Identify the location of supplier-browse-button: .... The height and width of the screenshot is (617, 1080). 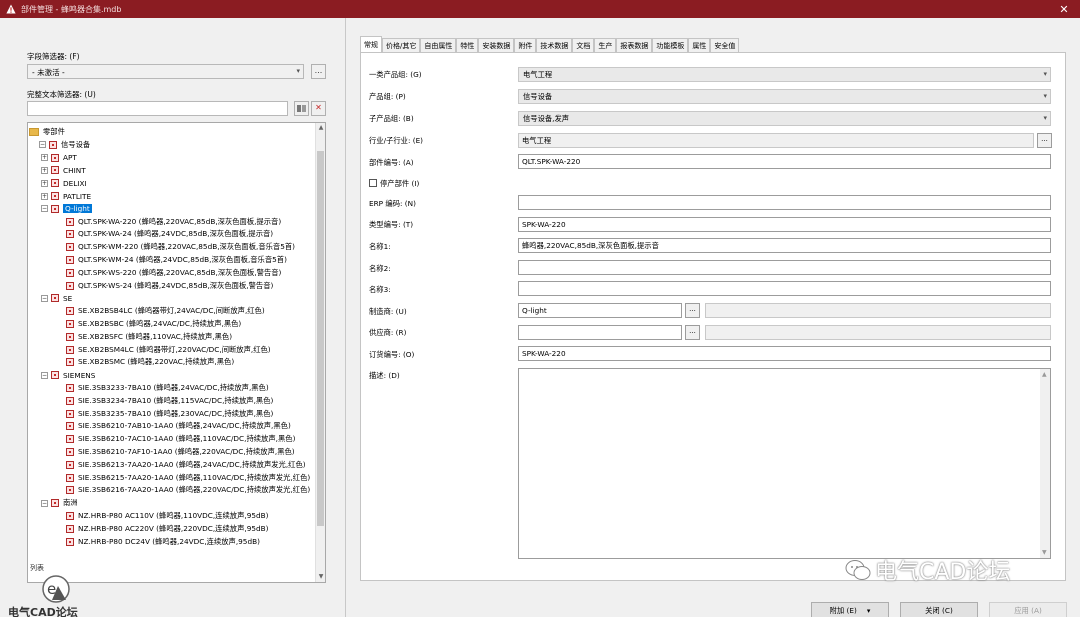
(692, 332).